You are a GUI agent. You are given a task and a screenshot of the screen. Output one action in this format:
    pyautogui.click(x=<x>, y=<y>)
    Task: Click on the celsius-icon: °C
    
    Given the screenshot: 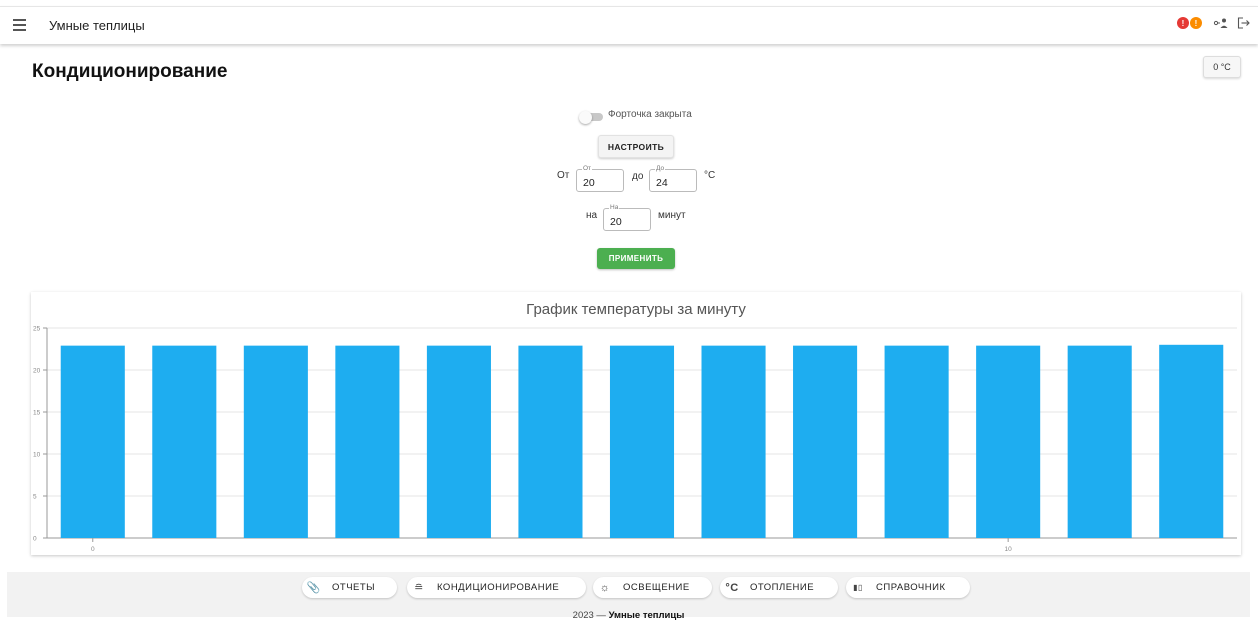 What is the action you would take?
    pyautogui.click(x=732, y=587)
    